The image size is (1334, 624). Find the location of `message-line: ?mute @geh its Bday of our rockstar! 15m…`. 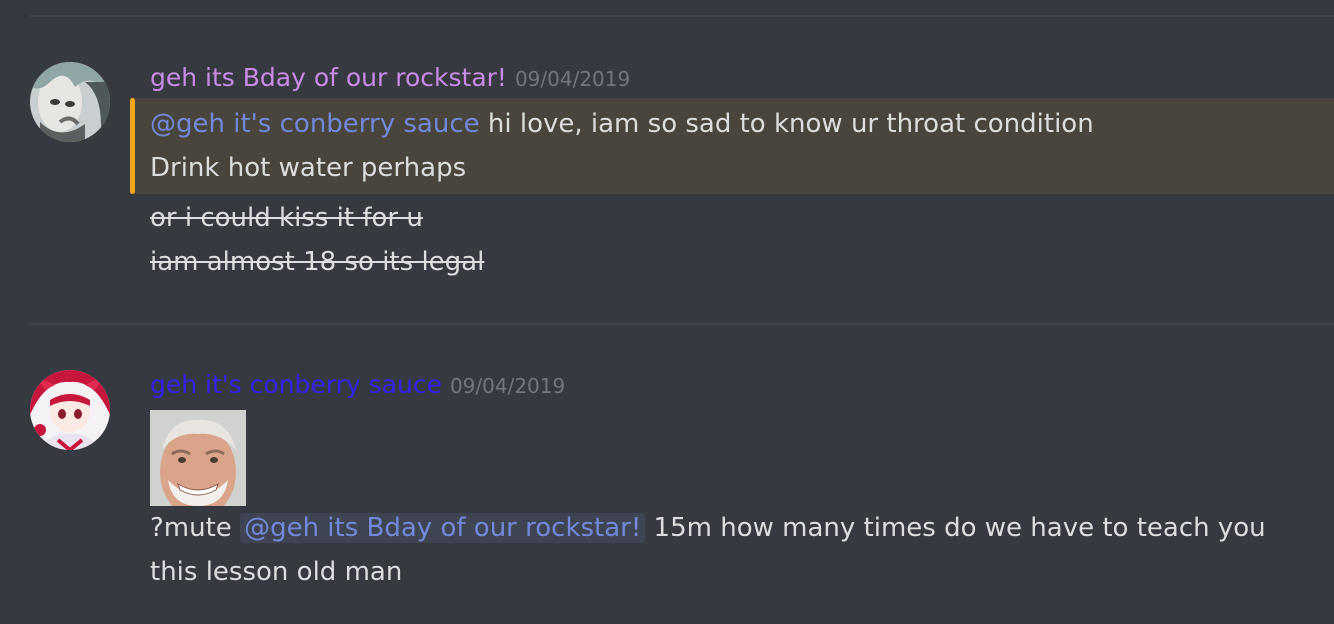

message-line: ?mute @geh its Bday of our rockstar! 15m… is located at coordinates (708, 528).